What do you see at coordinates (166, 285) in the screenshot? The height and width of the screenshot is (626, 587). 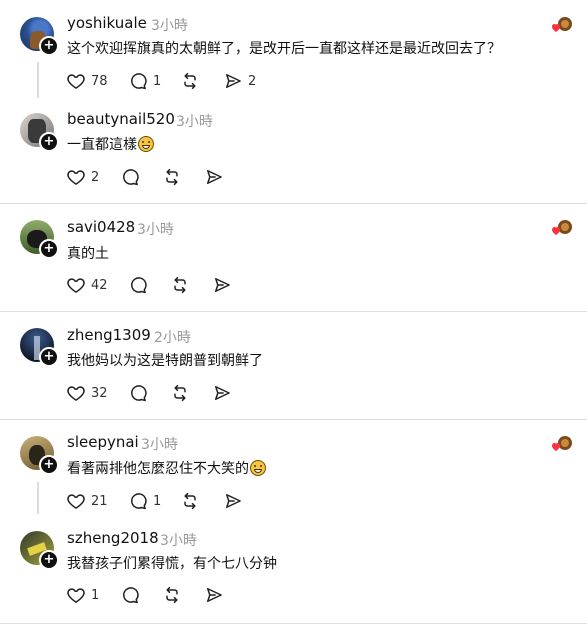 I see `action-bar: 42` at bounding box center [166, 285].